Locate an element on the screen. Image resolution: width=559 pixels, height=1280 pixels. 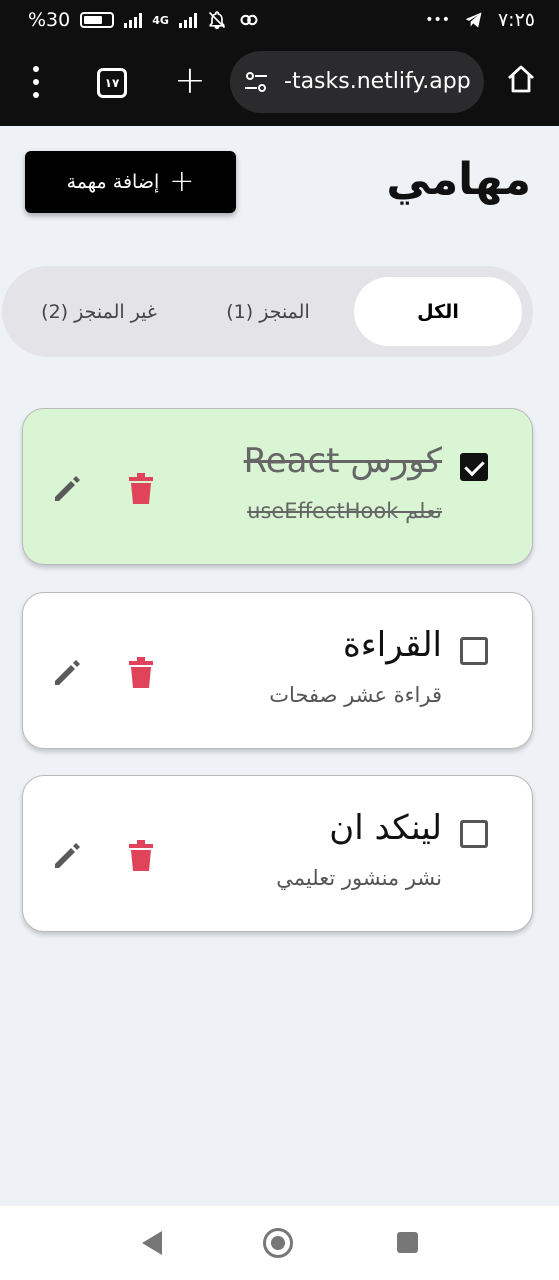
back-icon is located at coordinates (152, 1243).